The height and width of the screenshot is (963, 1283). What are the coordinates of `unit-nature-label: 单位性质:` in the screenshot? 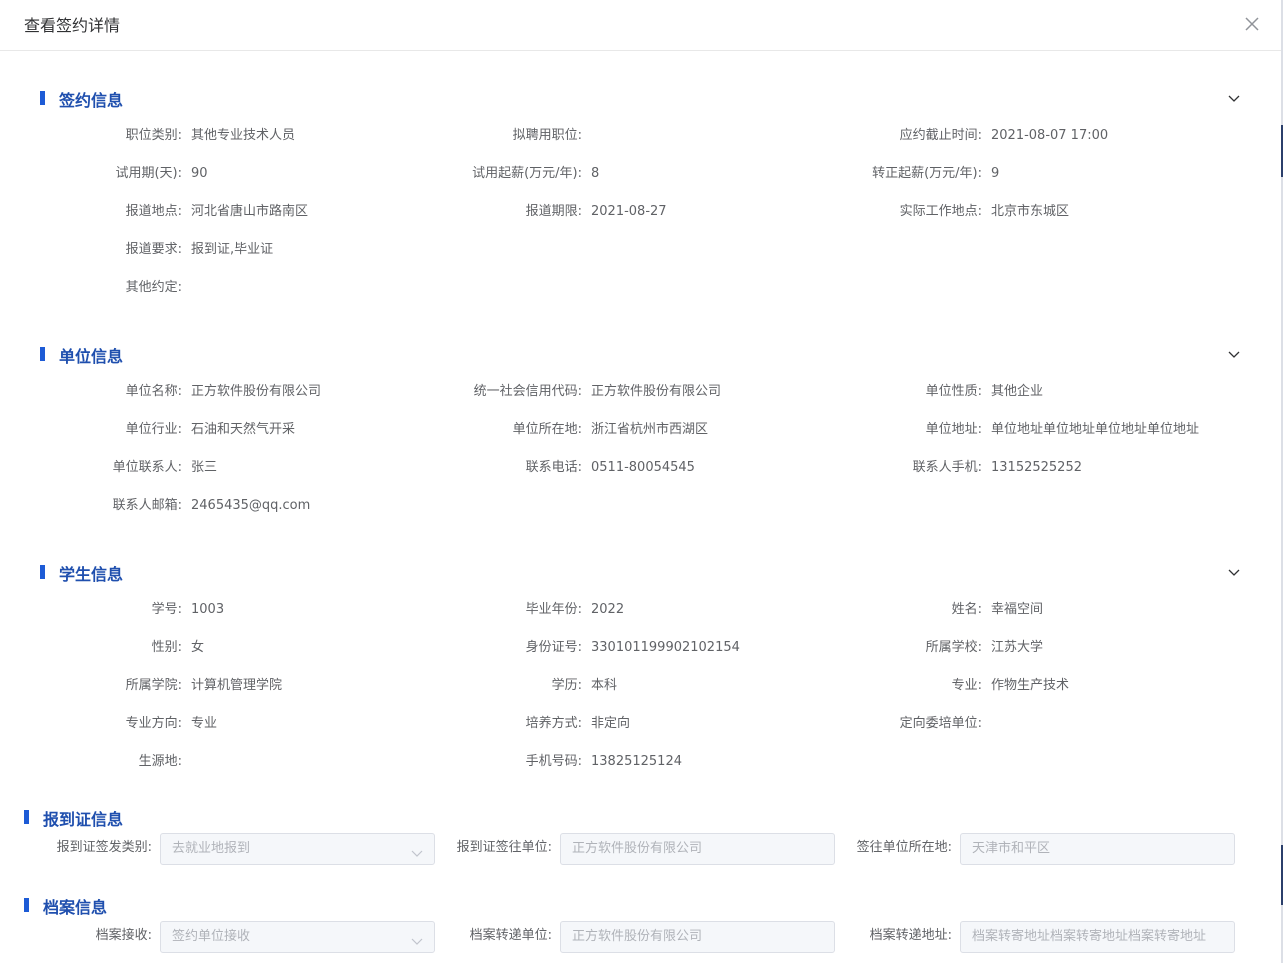 It's located at (953, 391).